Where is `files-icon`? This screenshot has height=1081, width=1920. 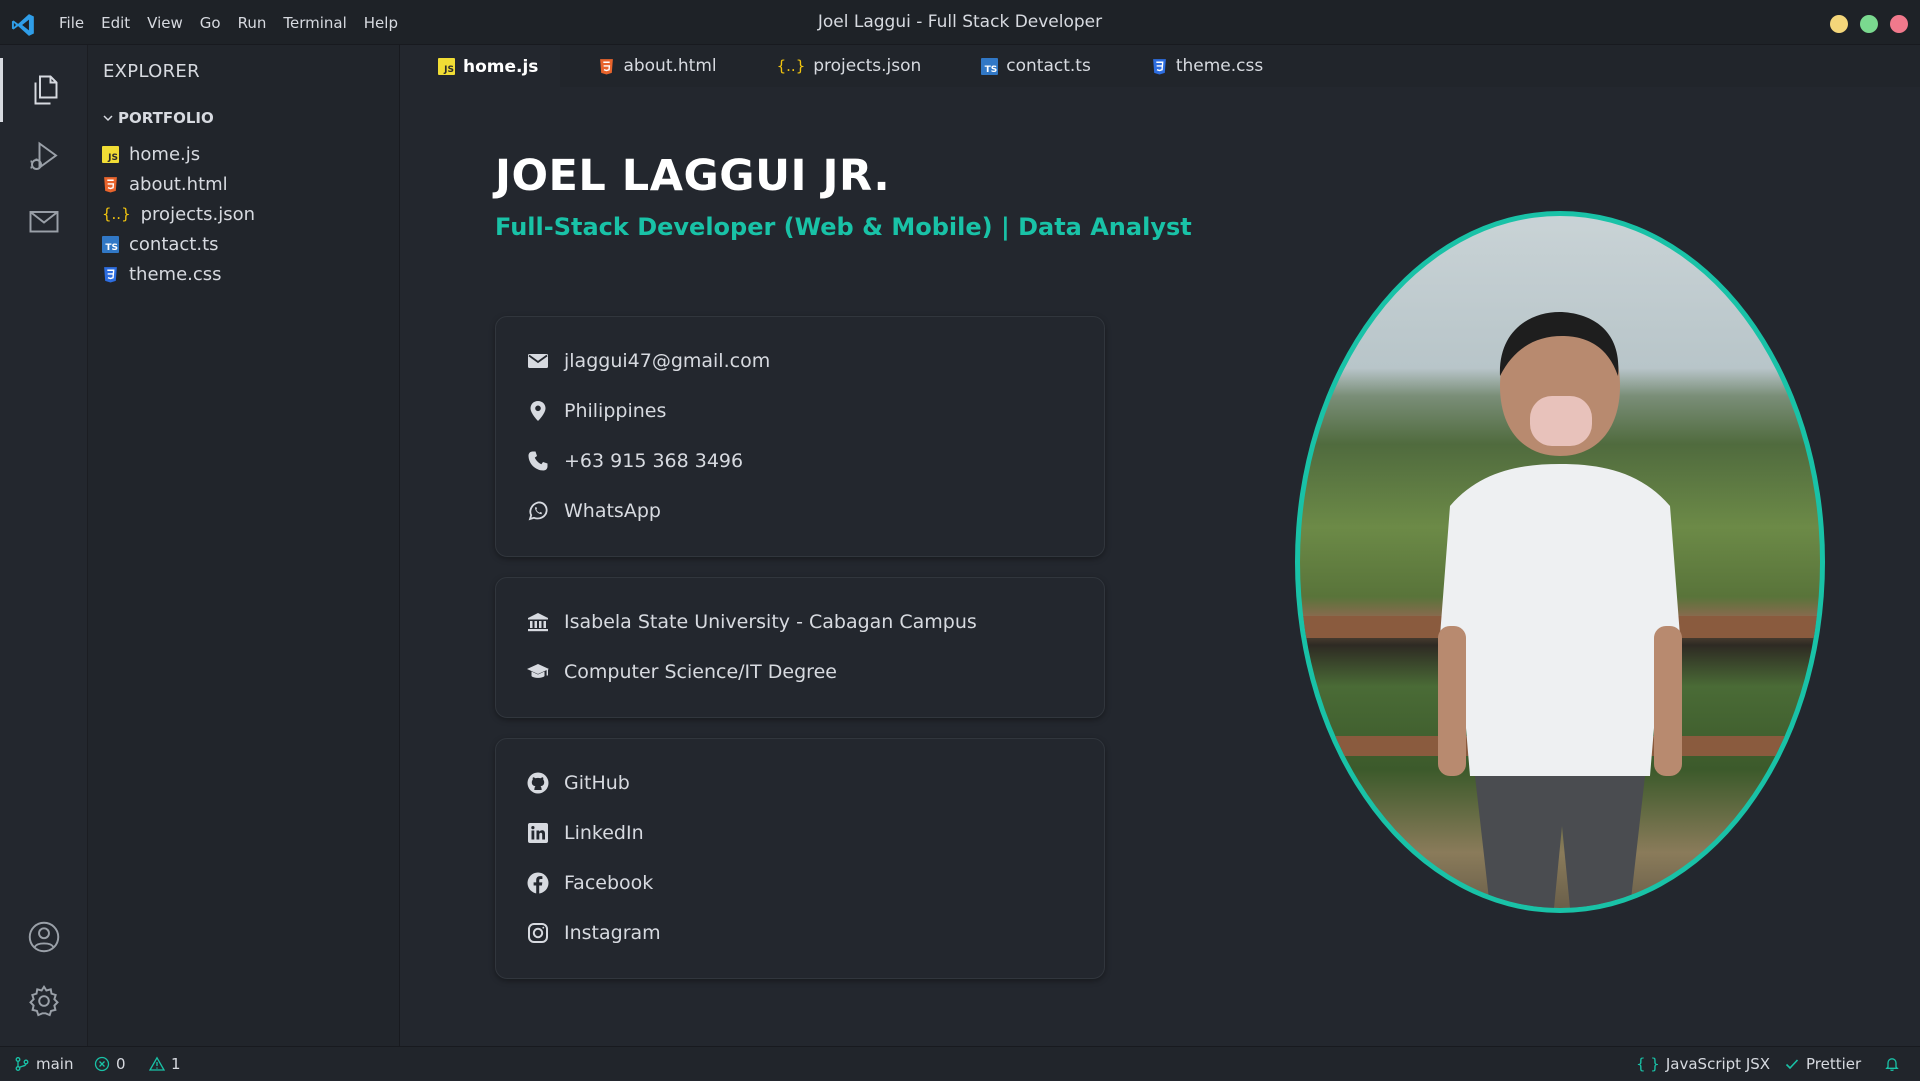
files-icon is located at coordinates (45, 90).